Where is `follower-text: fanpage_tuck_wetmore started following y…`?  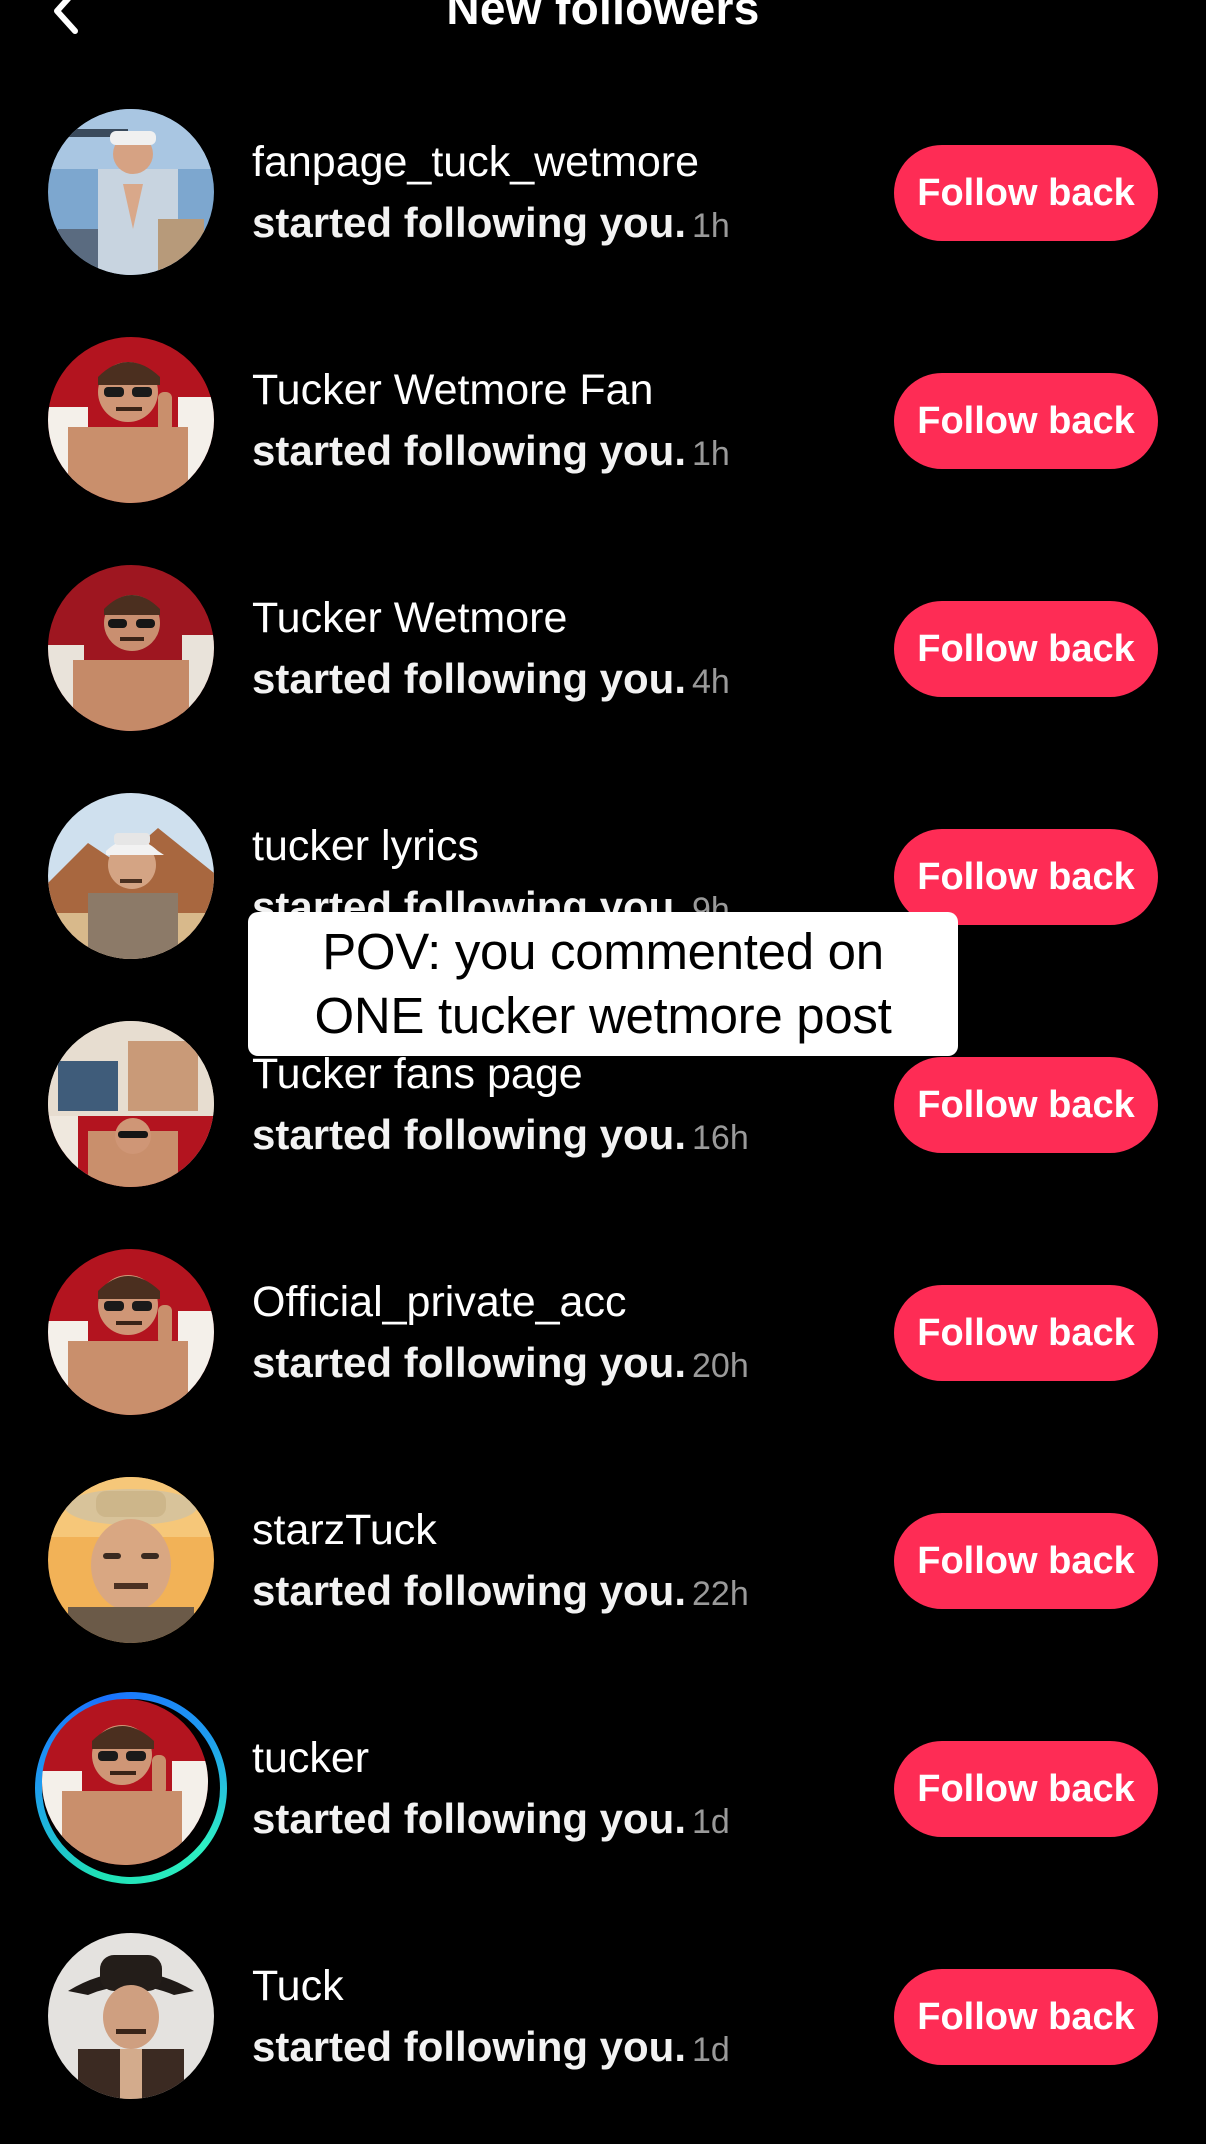
follower-text: fanpage_tuck_wetmore started following y… is located at coordinates (562, 194).